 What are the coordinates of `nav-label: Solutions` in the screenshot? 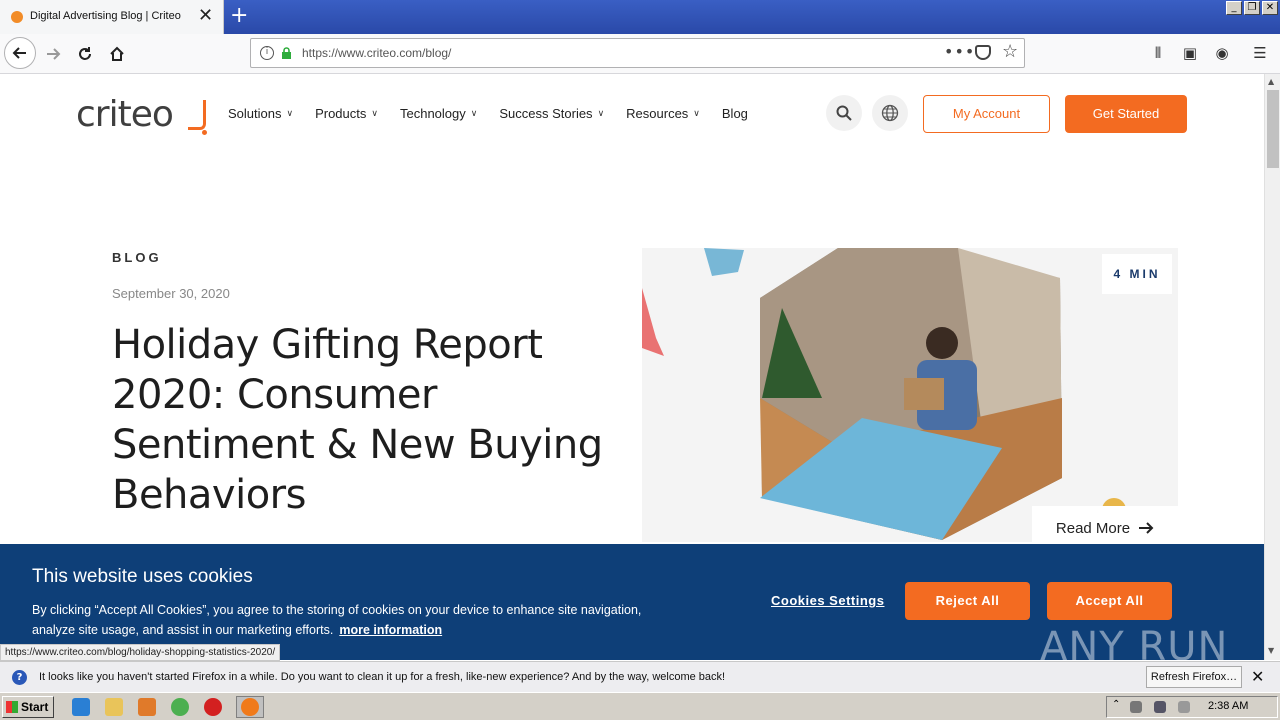 It's located at (255, 113).